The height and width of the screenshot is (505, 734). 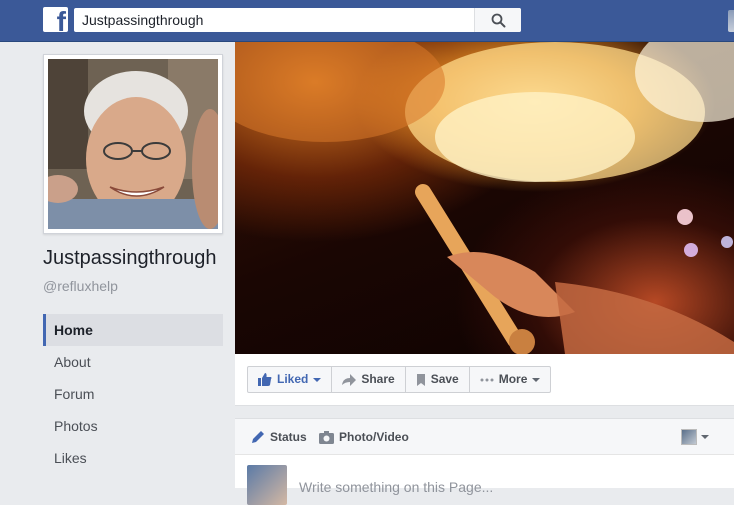 What do you see at coordinates (133, 330) in the screenshot?
I see `nav-item-home: Home` at bounding box center [133, 330].